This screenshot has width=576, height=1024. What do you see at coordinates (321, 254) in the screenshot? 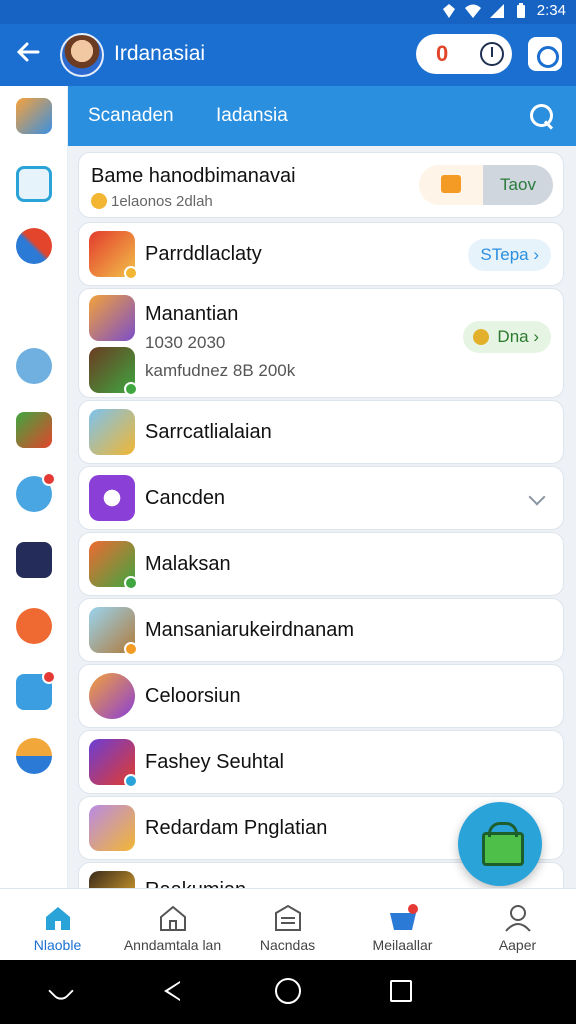
I see `list-item: Parrddlaclaty STepa ›` at bounding box center [321, 254].